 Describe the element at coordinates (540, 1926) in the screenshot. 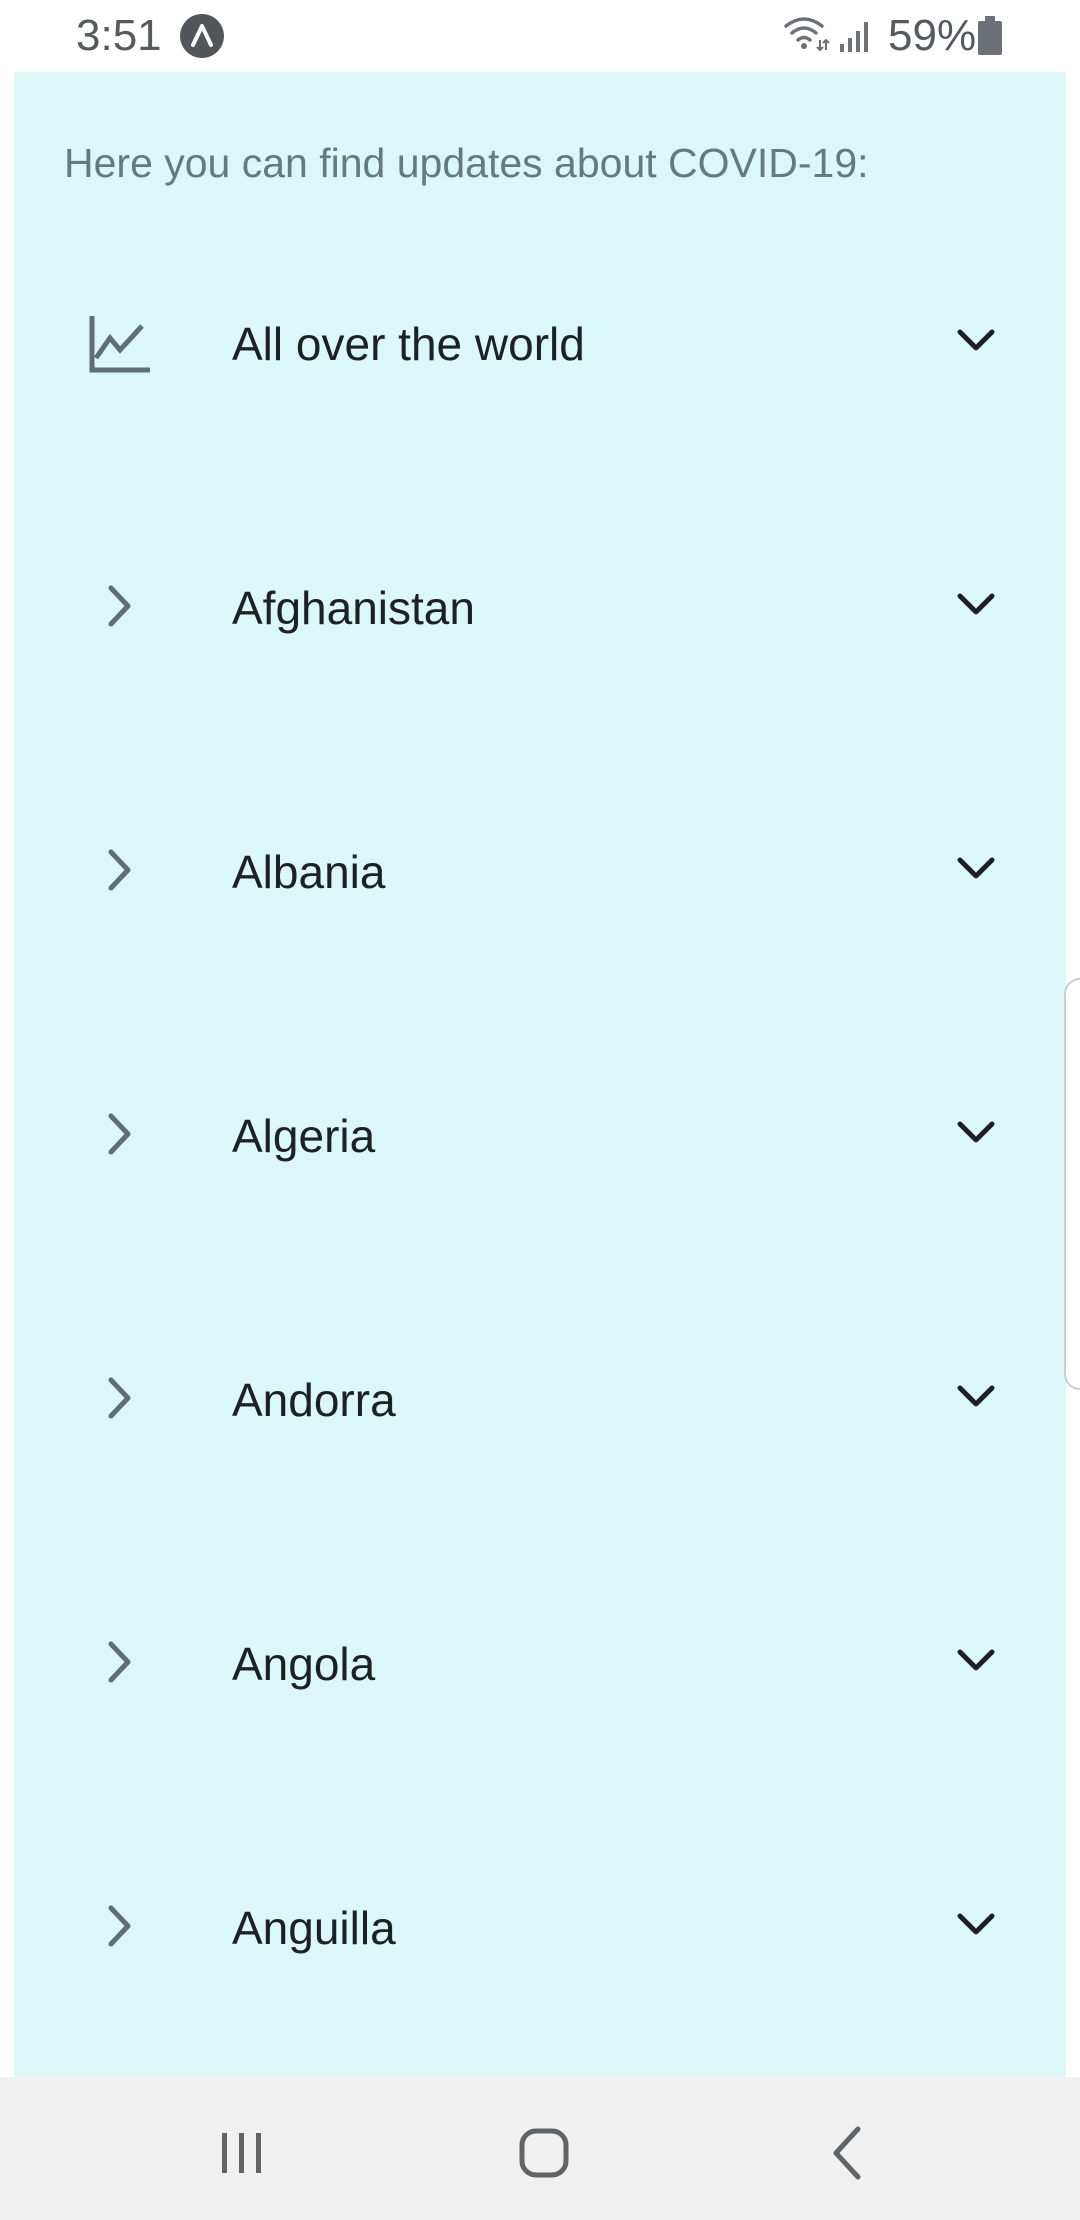

I see `country-row: Anguilla` at that location.